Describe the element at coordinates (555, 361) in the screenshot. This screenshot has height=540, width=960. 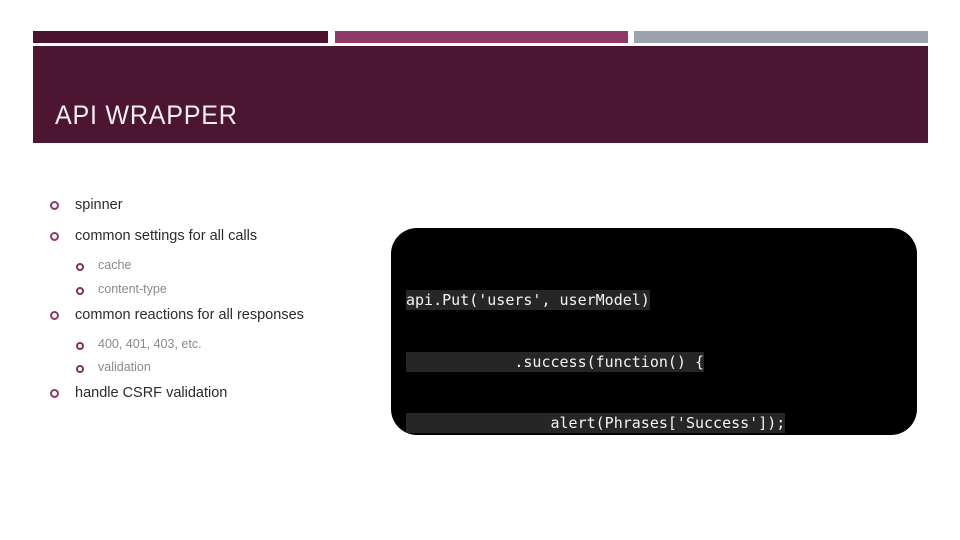
I see `code-line-text: .success(function() {` at that location.